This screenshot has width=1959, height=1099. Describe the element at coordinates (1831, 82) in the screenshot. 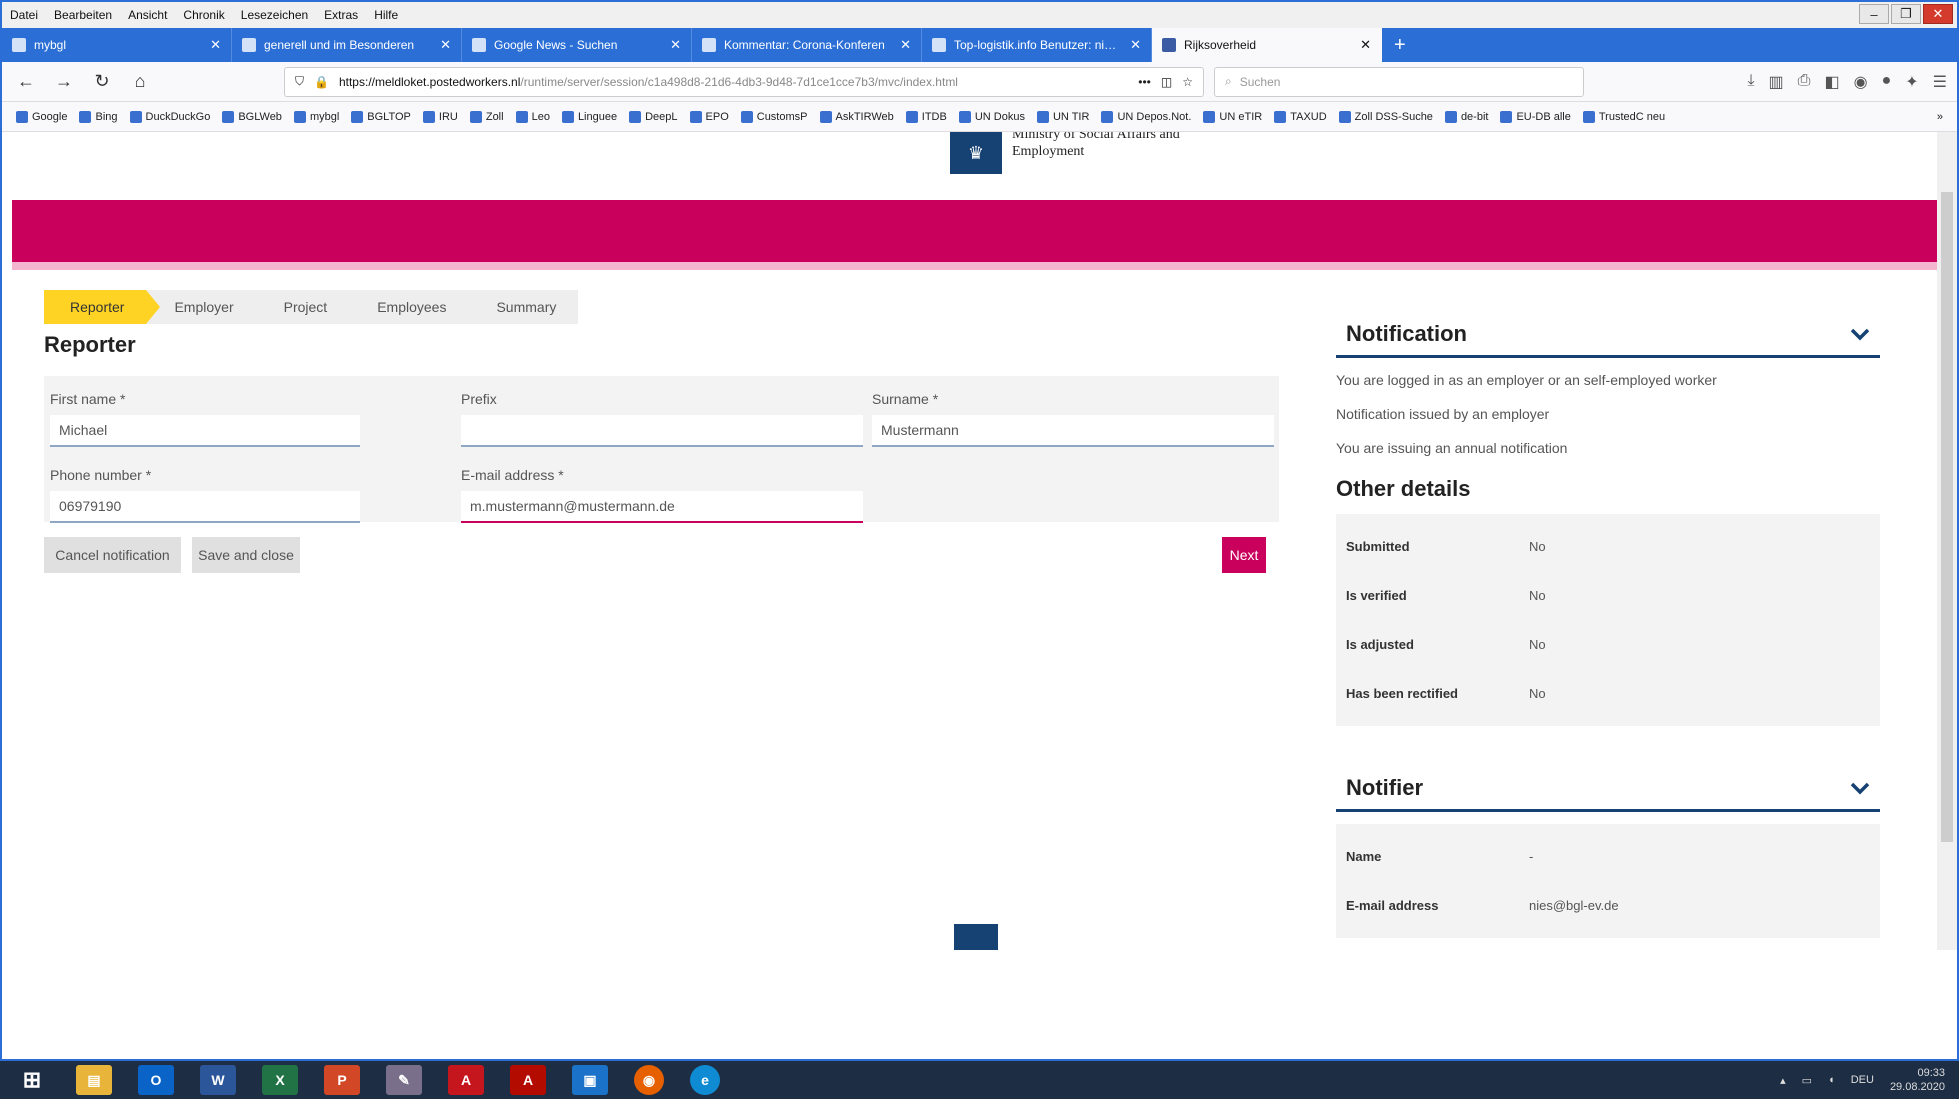

I see `sidebar-icon: ◧` at that location.